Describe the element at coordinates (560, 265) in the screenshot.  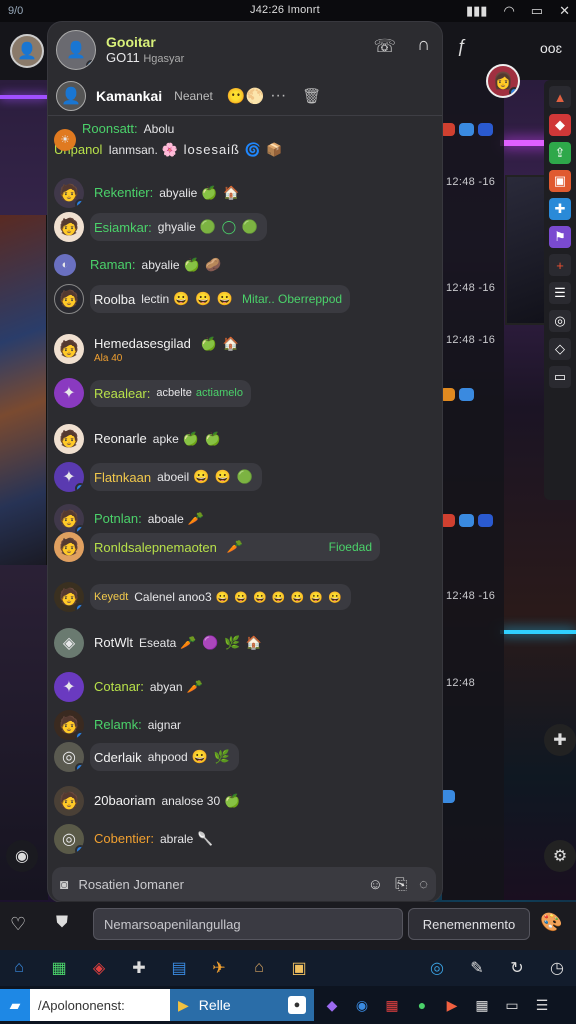
I see `plus-icon: +` at that location.